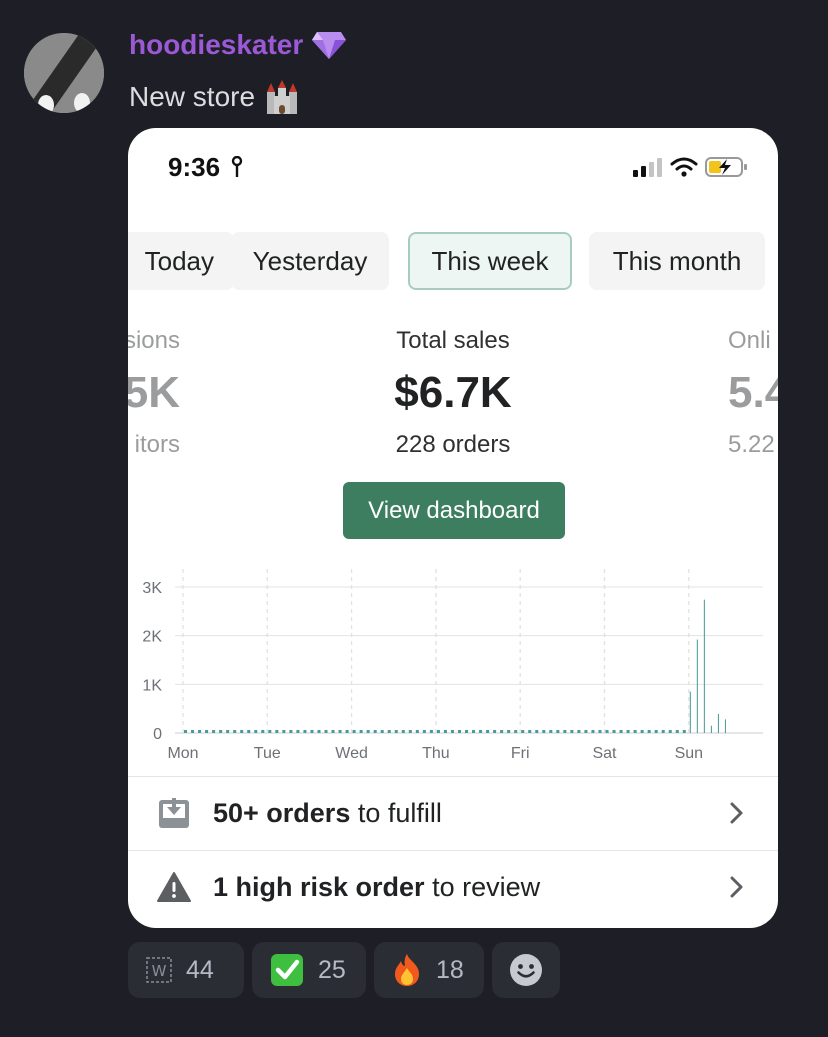 This screenshot has width=828, height=1037. I want to click on battery-charging-icon, so click(726, 167).